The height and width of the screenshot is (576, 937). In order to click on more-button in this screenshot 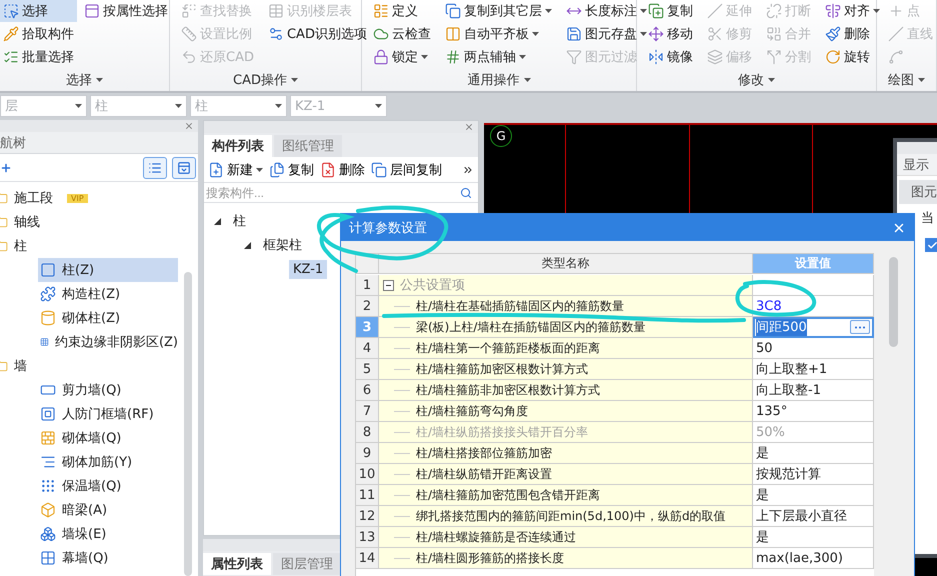, I will do `click(860, 327)`.